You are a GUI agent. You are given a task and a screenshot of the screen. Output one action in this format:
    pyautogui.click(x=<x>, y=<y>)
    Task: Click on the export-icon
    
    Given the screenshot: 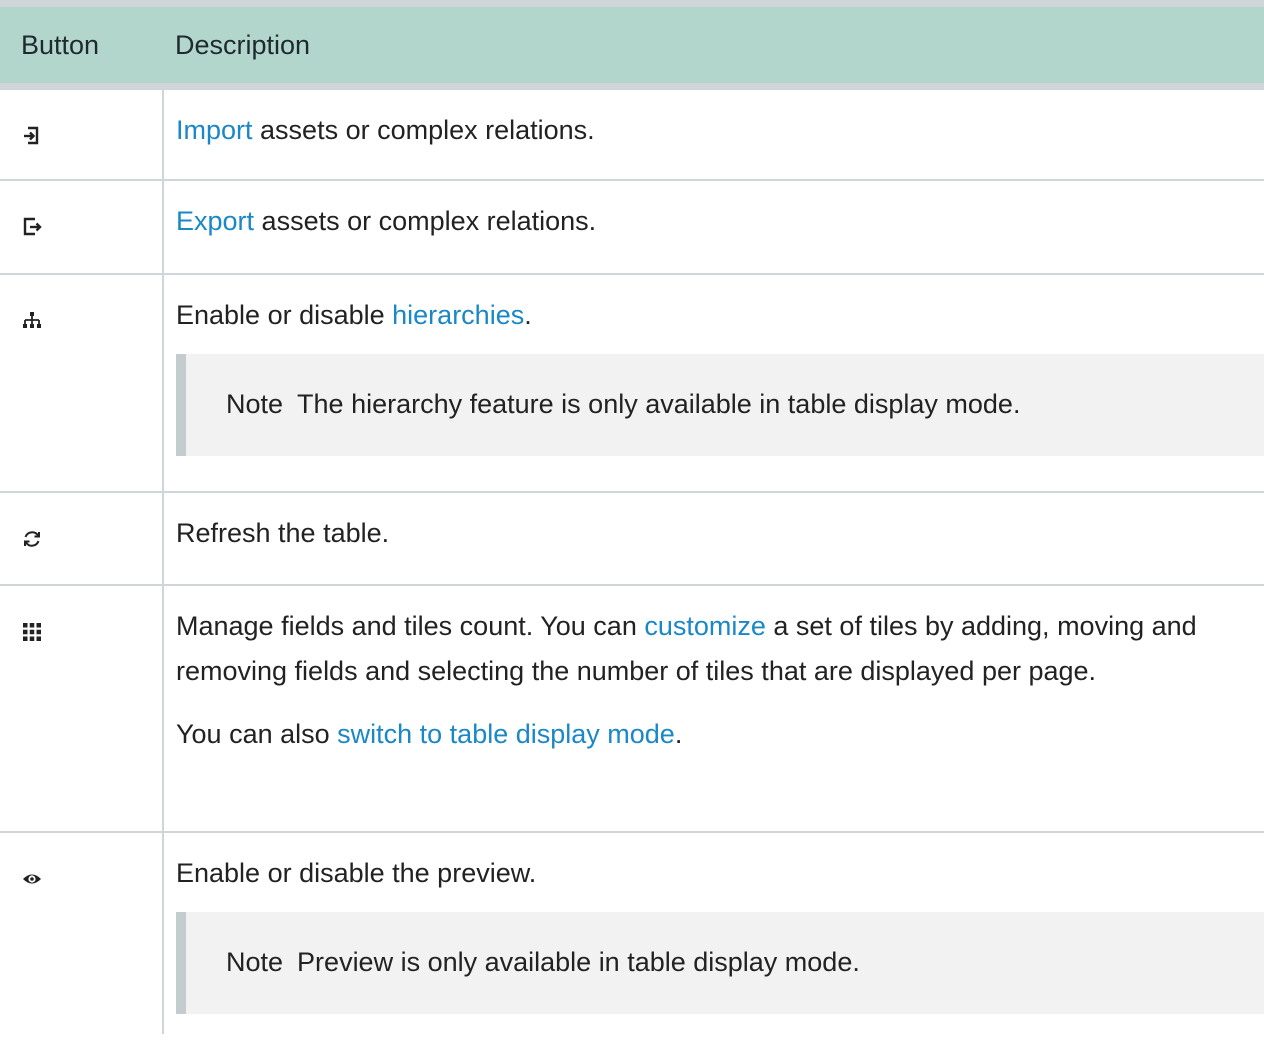 What is the action you would take?
    pyautogui.click(x=32, y=227)
    